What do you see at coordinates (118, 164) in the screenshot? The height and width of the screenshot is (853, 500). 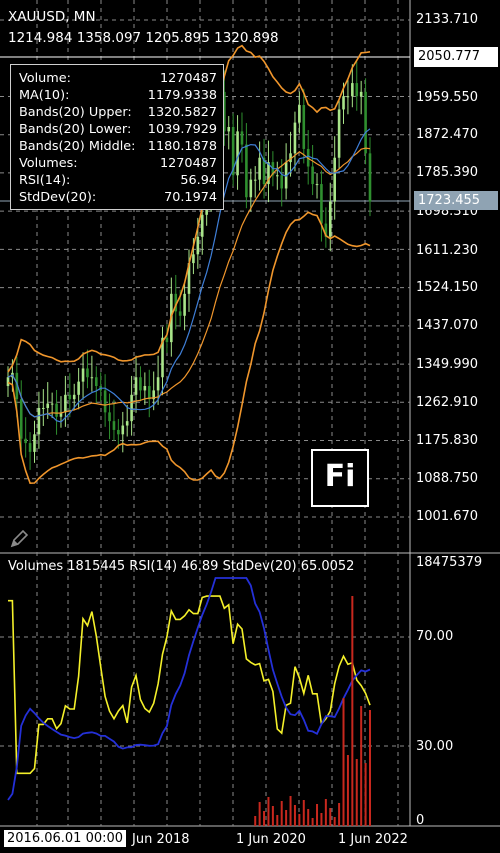 I see `data-row-volumes: Volumes: 1270487` at bounding box center [118, 164].